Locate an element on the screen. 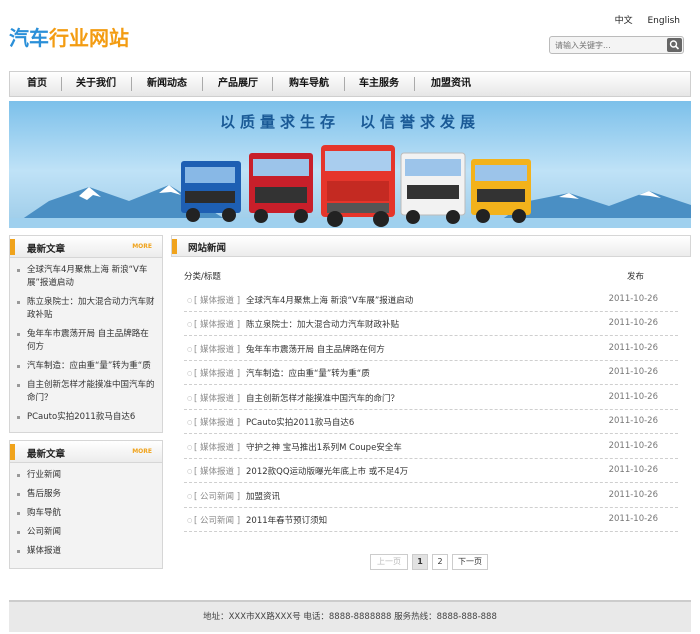 This screenshot has height=634, width=700. row-title: 守护之神 宝马推出1系列M Coupe安全车 is located at coordinates (324, 447).